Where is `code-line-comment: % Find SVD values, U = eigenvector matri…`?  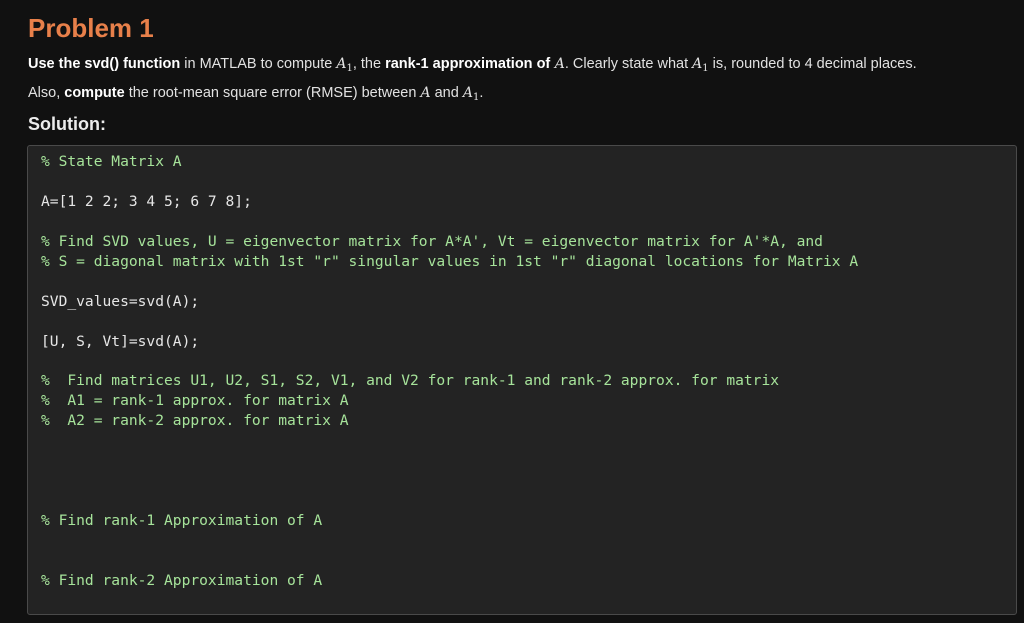 code-line-comment: % Find SVD values, U = eigenvector matri… is located at coordinates (432, 242).